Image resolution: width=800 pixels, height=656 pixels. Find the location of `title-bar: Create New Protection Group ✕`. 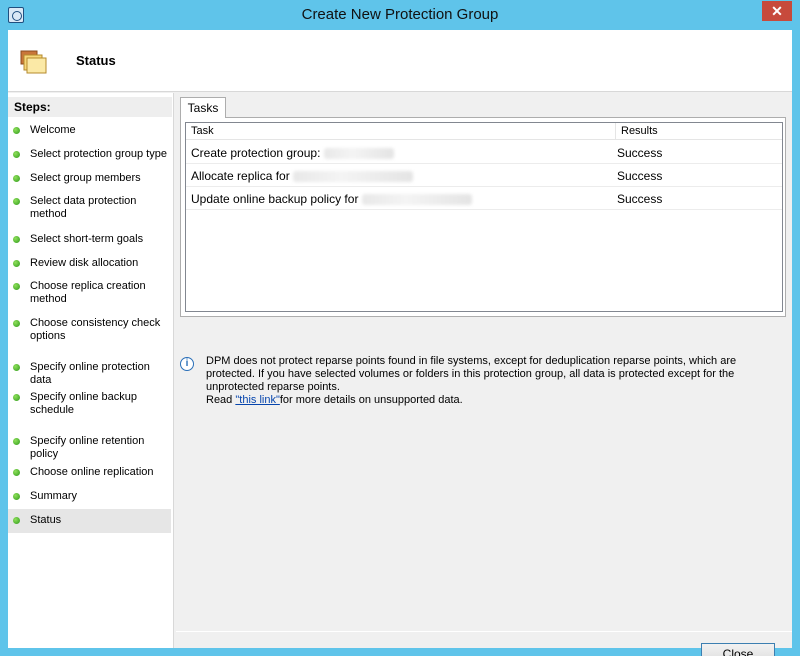

title-bar: Create New Protection Group ✕ is located at coordinates (400, 15).